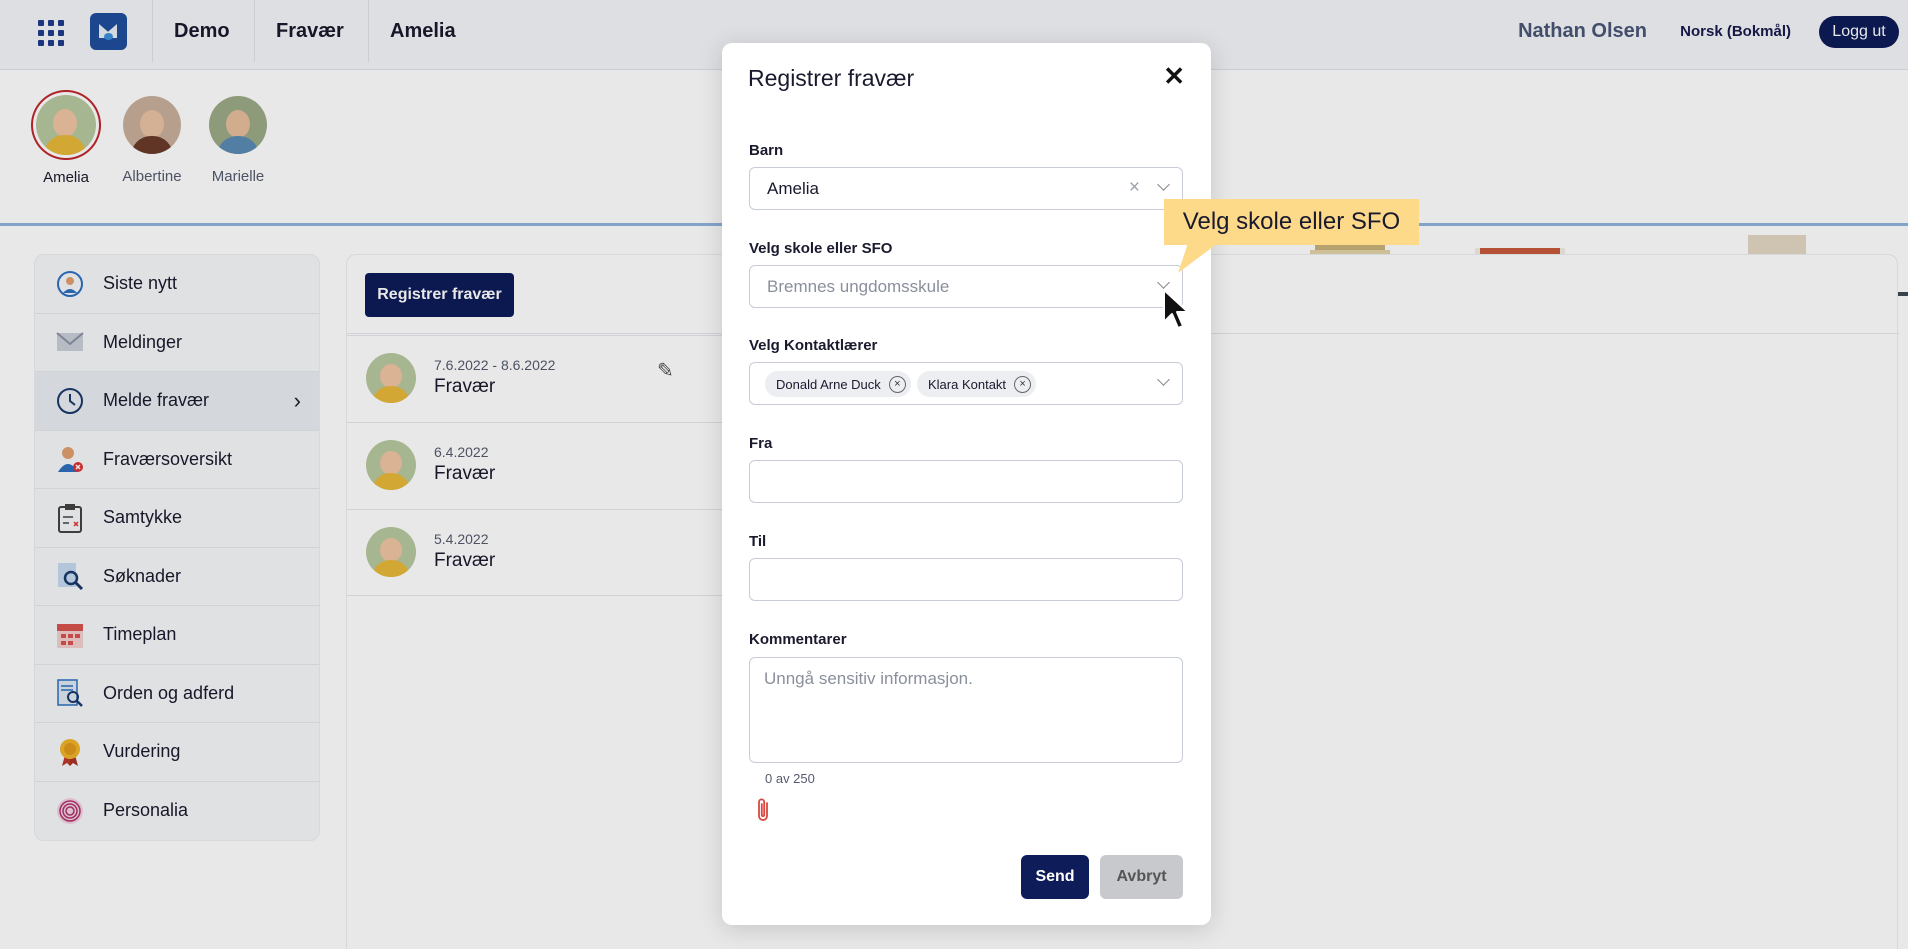  Describe the element at coordinates (858, 286) in the screenshot. I see `school-select-placeholder: Bremnes ungdomsskule` at that location.